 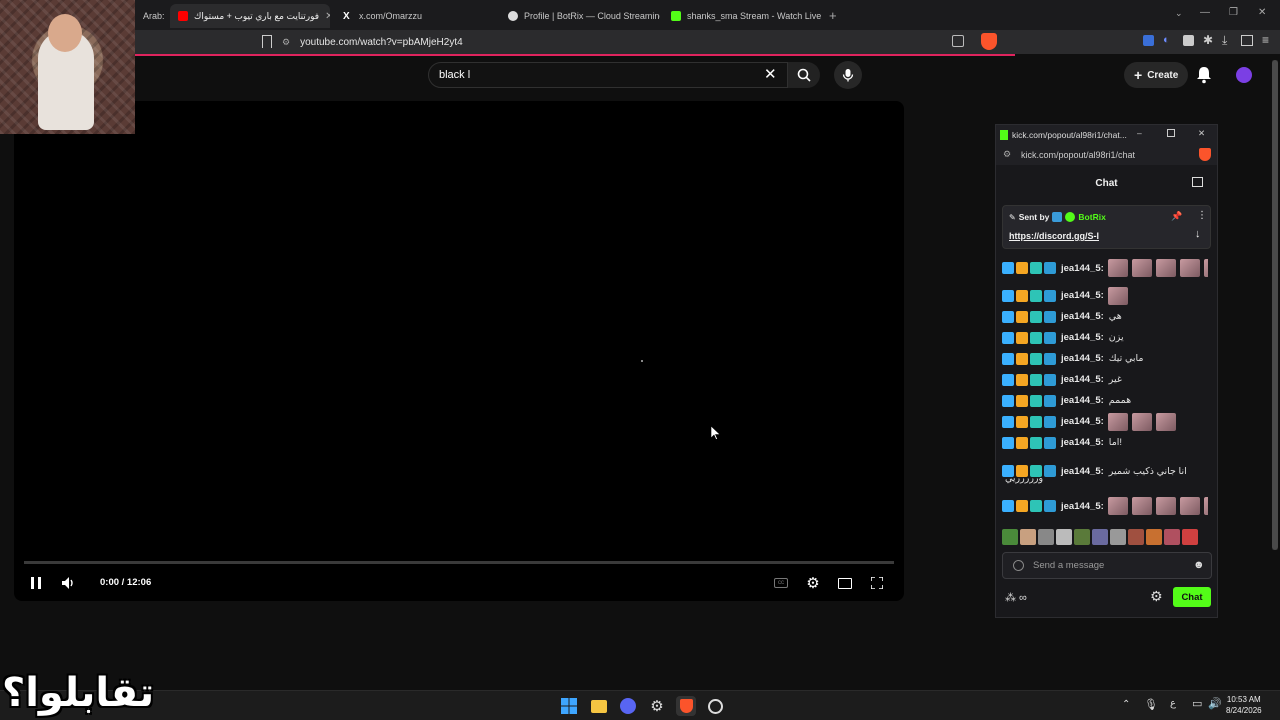 What do you see at coordinates (1156, 75) in the screenshot?
I see `create-button: + Create` at bounding box center [1156, 75].